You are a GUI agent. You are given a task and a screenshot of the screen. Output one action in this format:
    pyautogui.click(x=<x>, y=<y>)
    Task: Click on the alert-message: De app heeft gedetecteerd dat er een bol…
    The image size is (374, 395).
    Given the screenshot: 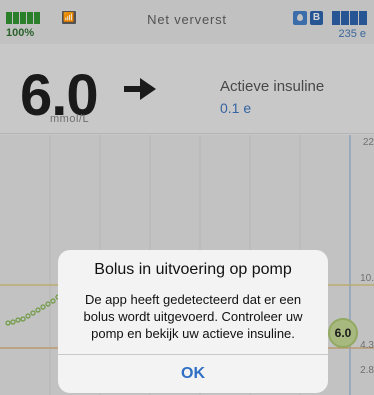 What is the action you would take?
    pyautogui.click(x=193, y=316)
    